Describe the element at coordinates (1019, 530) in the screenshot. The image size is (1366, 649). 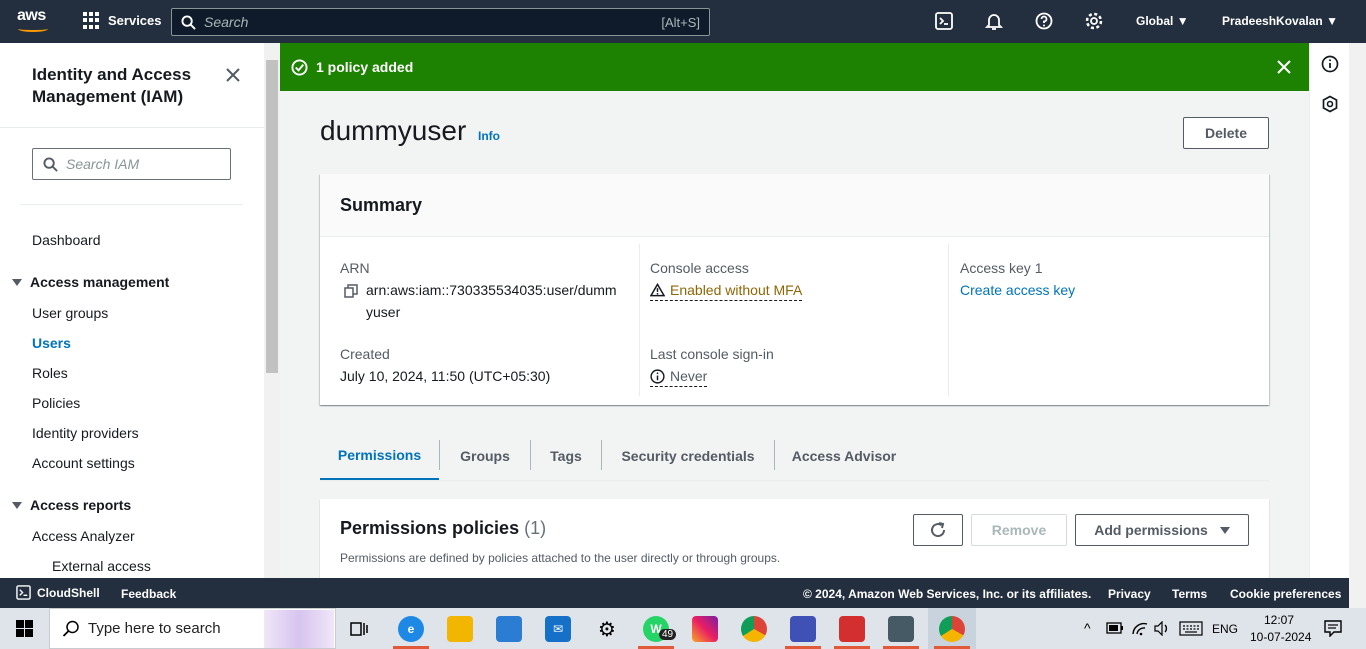
I see `remove-button: Remove` at that location.